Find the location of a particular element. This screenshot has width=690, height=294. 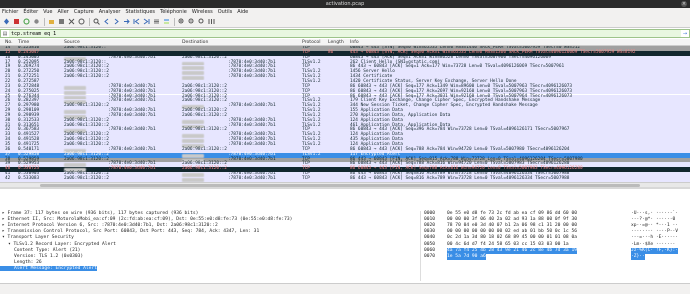

restart-capture-icon is located at coordinates (26, 21).